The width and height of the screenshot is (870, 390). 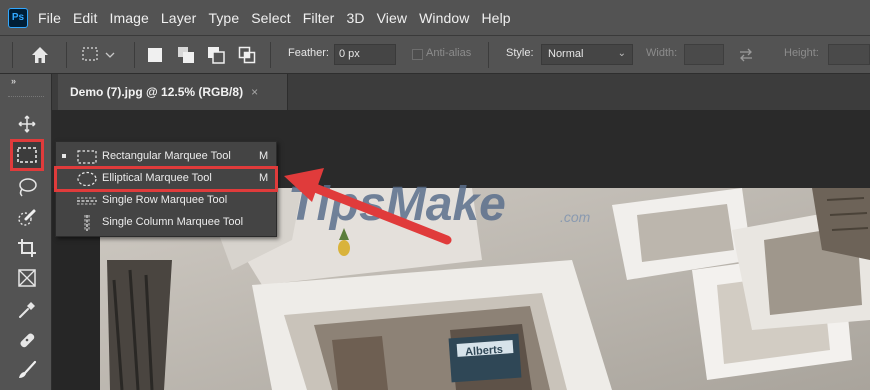 I want to click on menu-type: Type, so click(x=223, y=18).